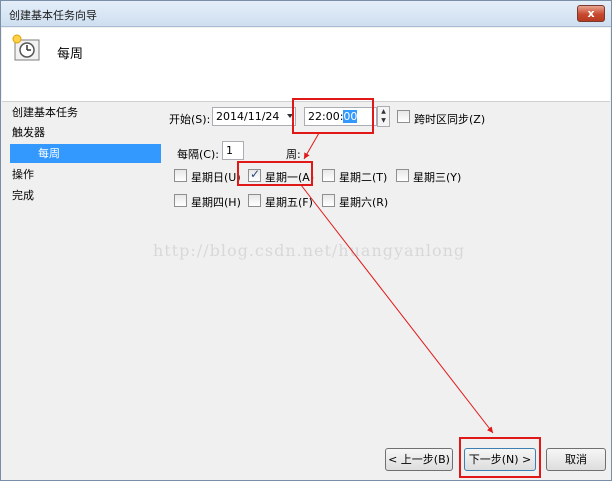  What do you see at coordinates (311, 146) in the screenshot?
I see `arrow-to-monday` at bounding box center [311, 146].